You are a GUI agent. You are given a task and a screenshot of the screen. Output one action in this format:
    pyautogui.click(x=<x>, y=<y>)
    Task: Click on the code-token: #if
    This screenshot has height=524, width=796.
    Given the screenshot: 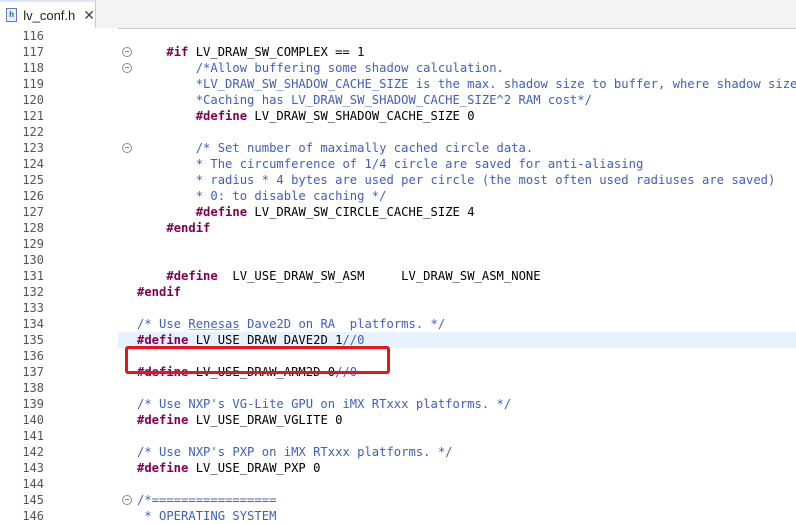 What is the action you would take?
    pyautogui.click(x=177, y=52)
    